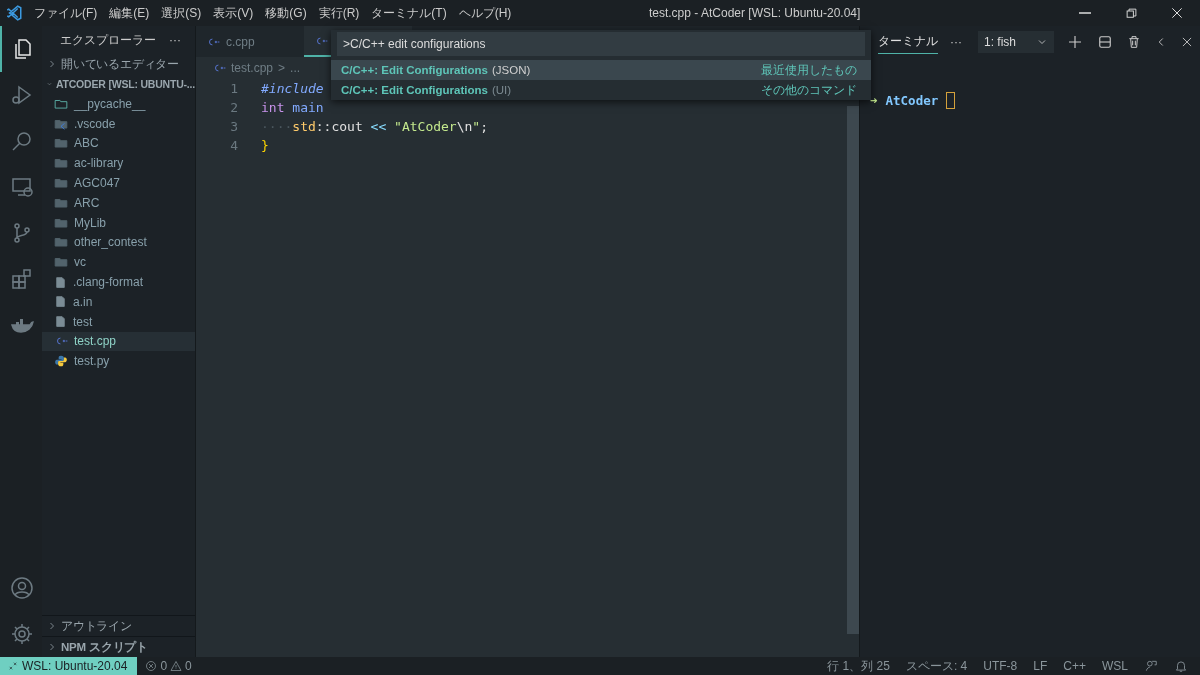 The width and height of the screenshot is (1200, 675). I want to click on terminal-tab: ターミナル, so click(908, 42).